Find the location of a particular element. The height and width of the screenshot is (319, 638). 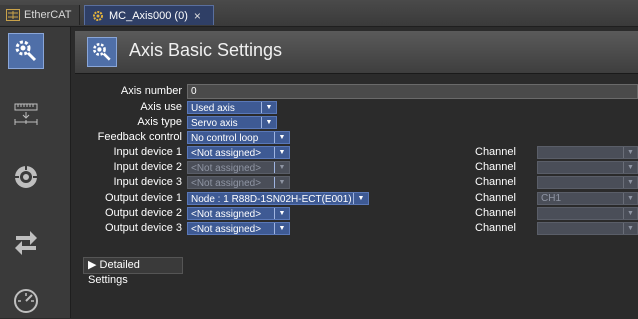

dial-icon is located at coordinates (26, 177).